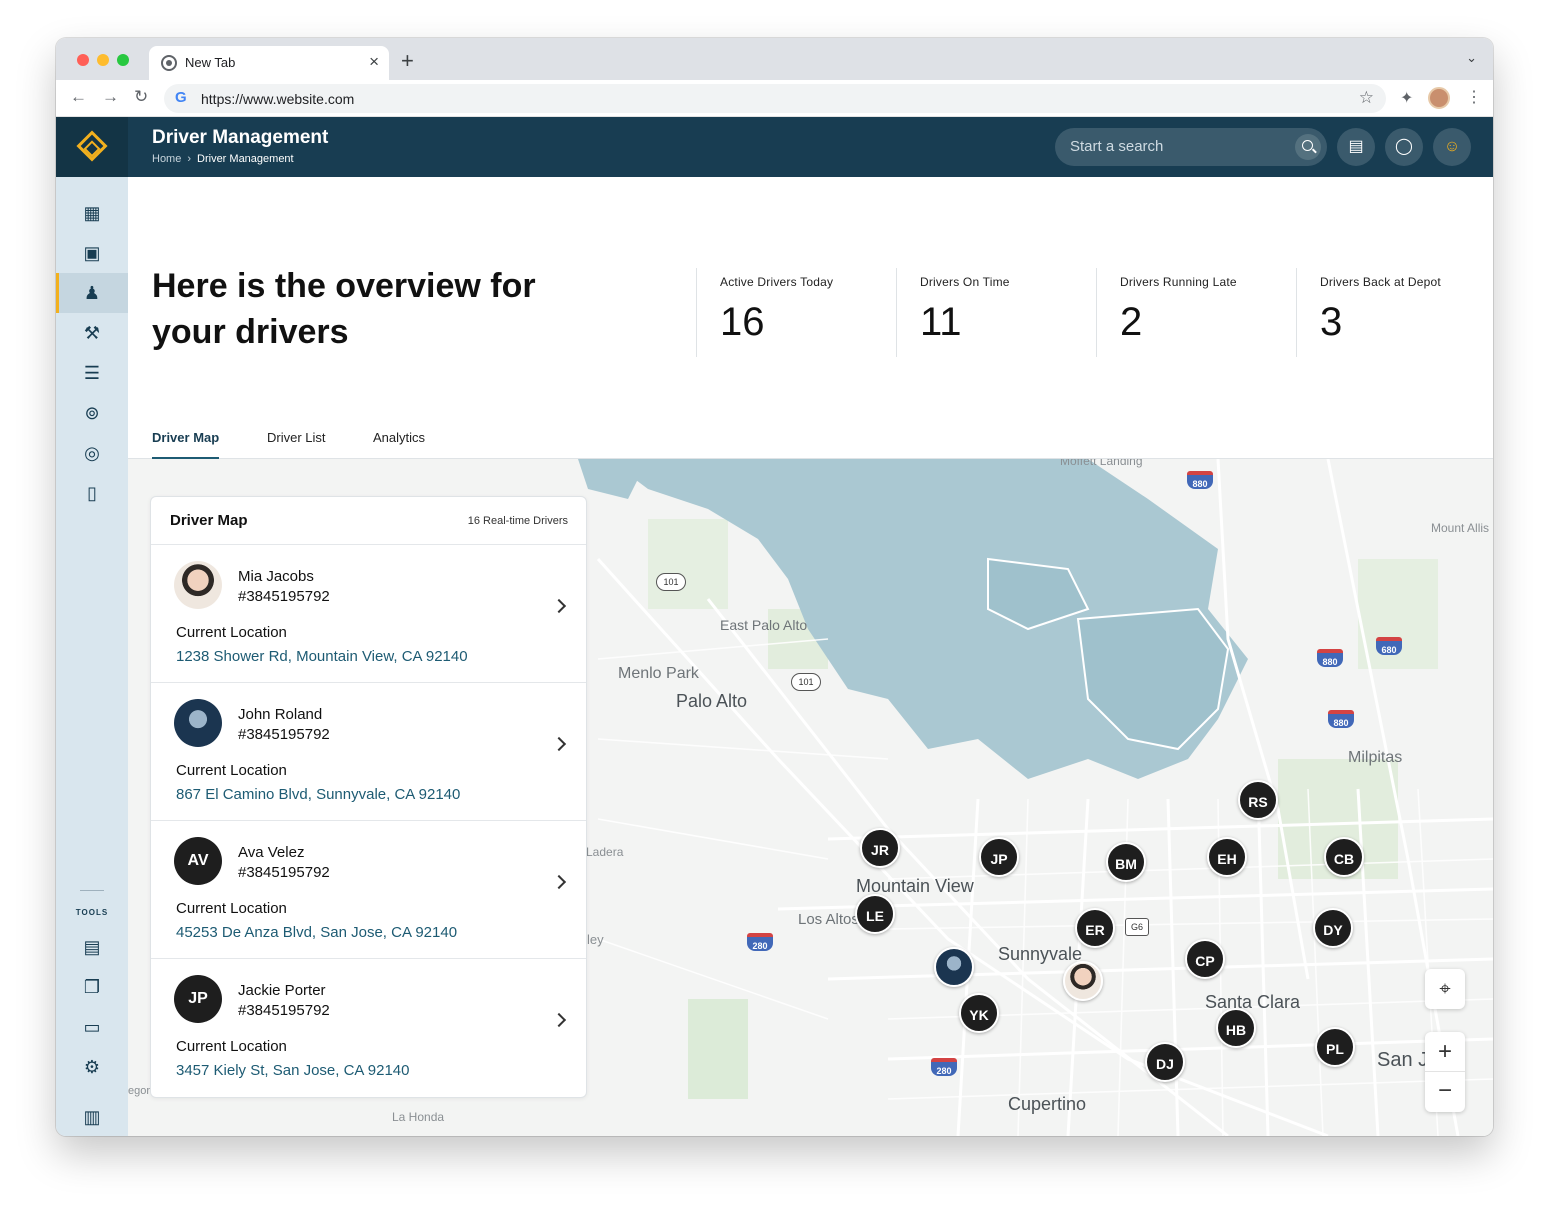 The width and height of the screenshot is (1549, 1211). Describe the element at coordinates (1445, 1052) in the screenshot. I see `zoom-in-button: +` at that location.